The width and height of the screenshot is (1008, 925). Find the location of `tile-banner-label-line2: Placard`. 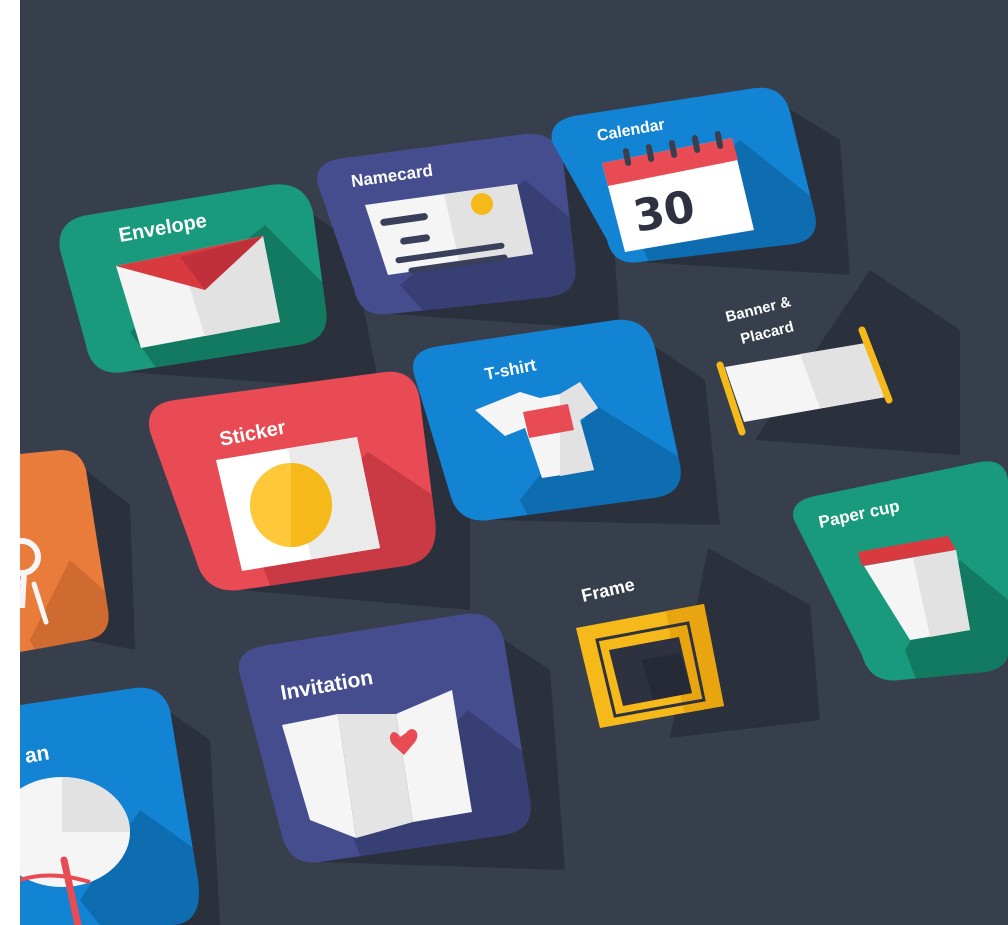

tile-banner-label-line2: Placard is located at coordinates (767, 333).